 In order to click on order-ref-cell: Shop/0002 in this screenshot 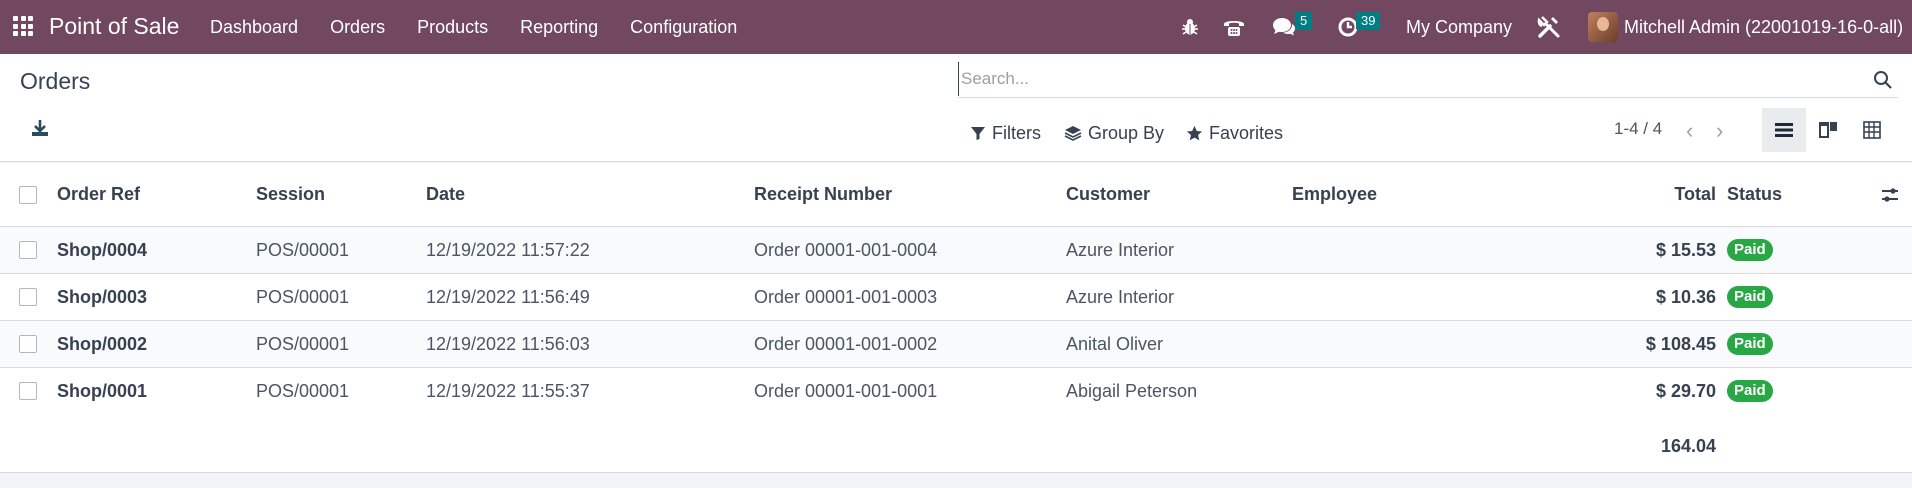, I will do `click(102, 343)`.